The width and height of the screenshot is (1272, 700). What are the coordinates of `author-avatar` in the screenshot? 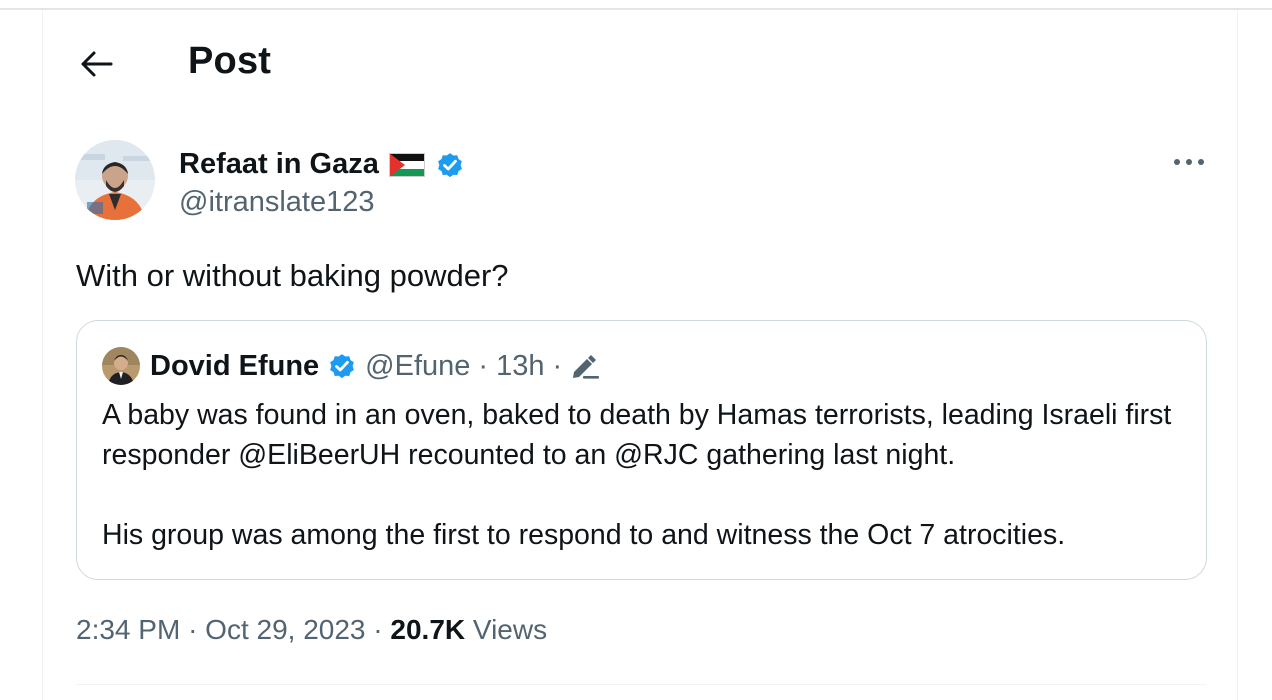 It's located at (115, 180).